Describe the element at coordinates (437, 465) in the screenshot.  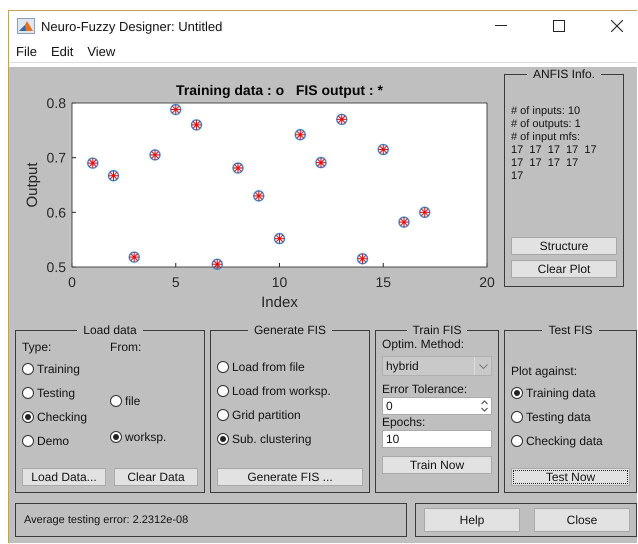
I see `train-now-button: Train Now` at that location.